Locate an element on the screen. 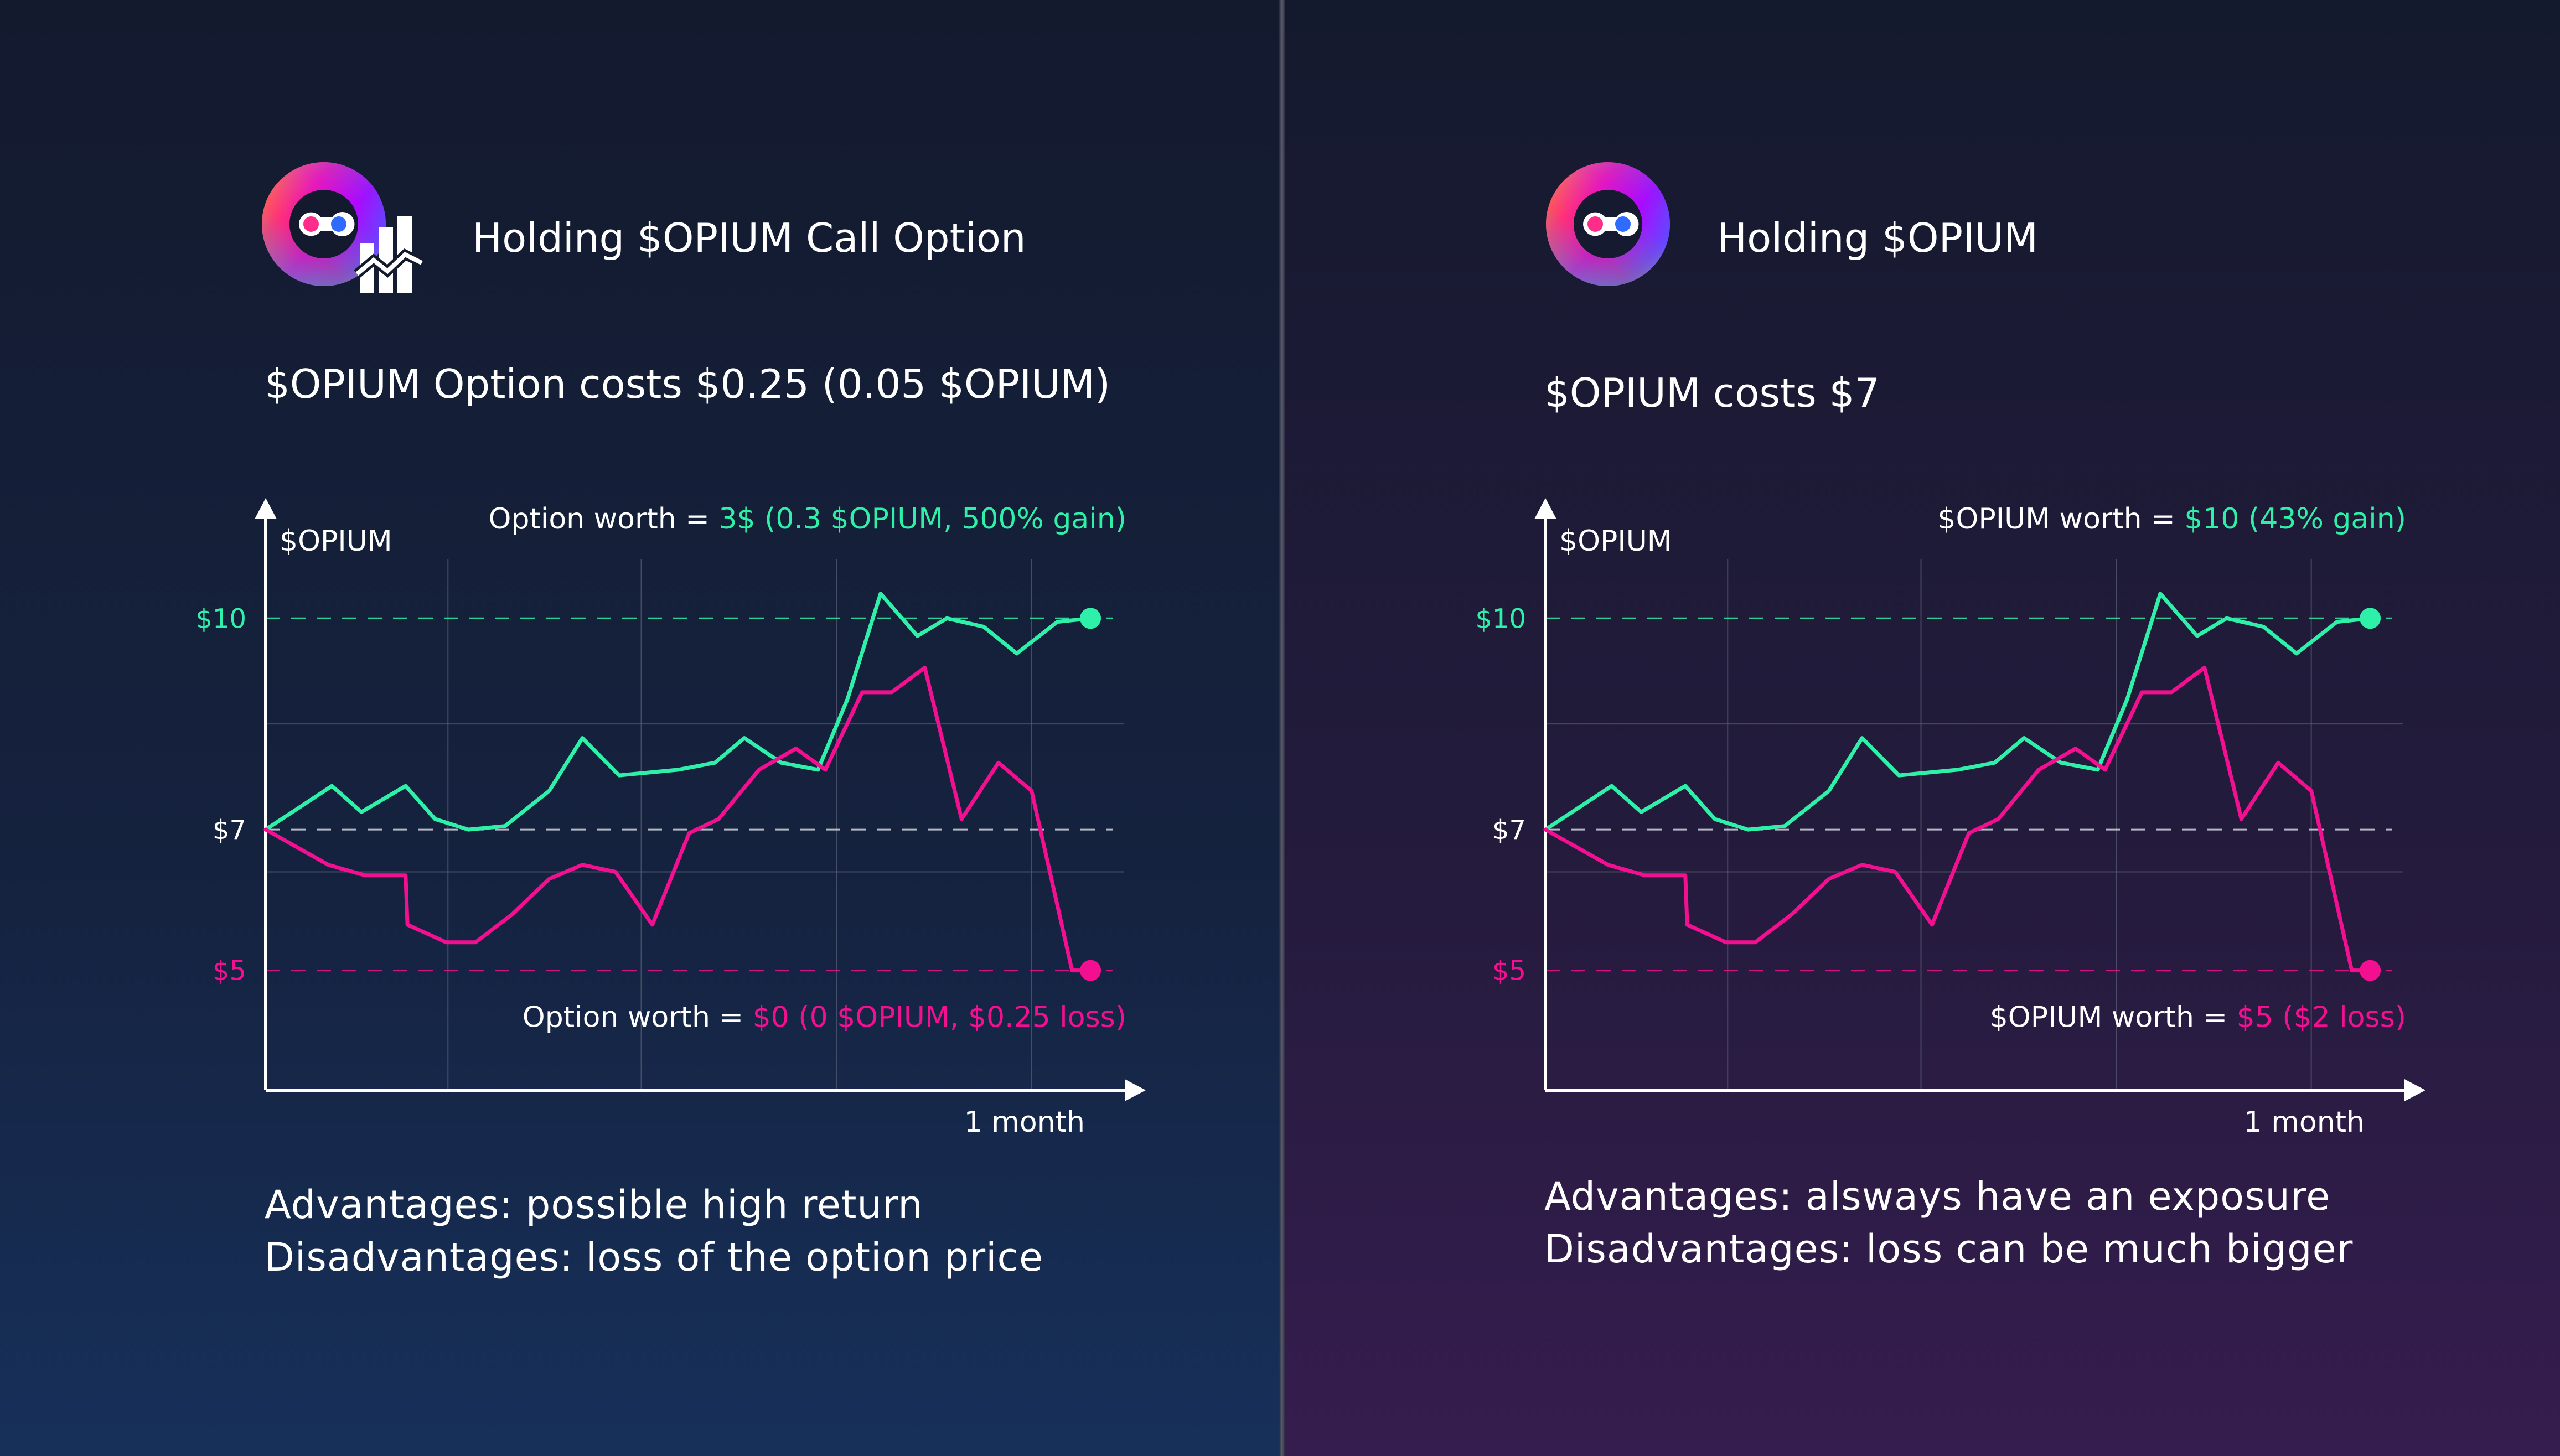 This screenshot has height=1456, width=2560. annotation-bottom: Option worth = $0 (0 $OPIUM, $0.25 loss) is located at coordinates (824, 1017).